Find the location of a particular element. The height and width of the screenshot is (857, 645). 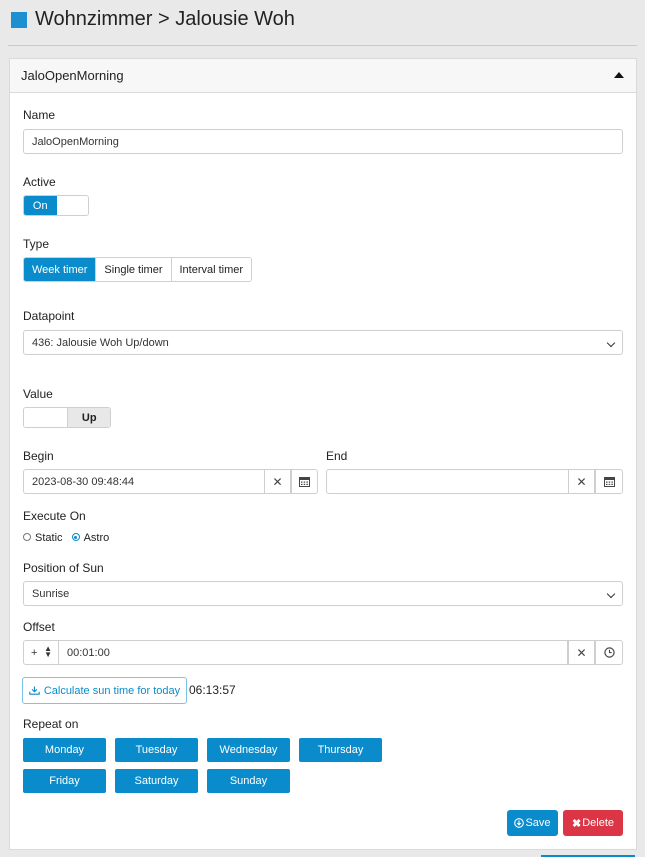

sun-position-select: Sunrise is located at coordinates (323, 593).